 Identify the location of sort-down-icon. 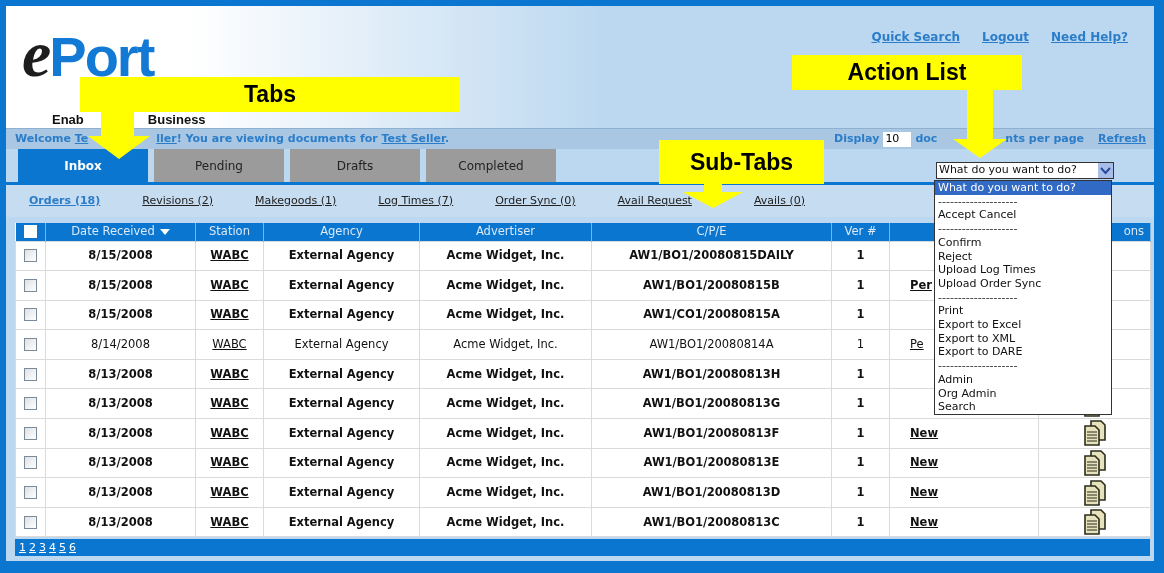
(164, 232).